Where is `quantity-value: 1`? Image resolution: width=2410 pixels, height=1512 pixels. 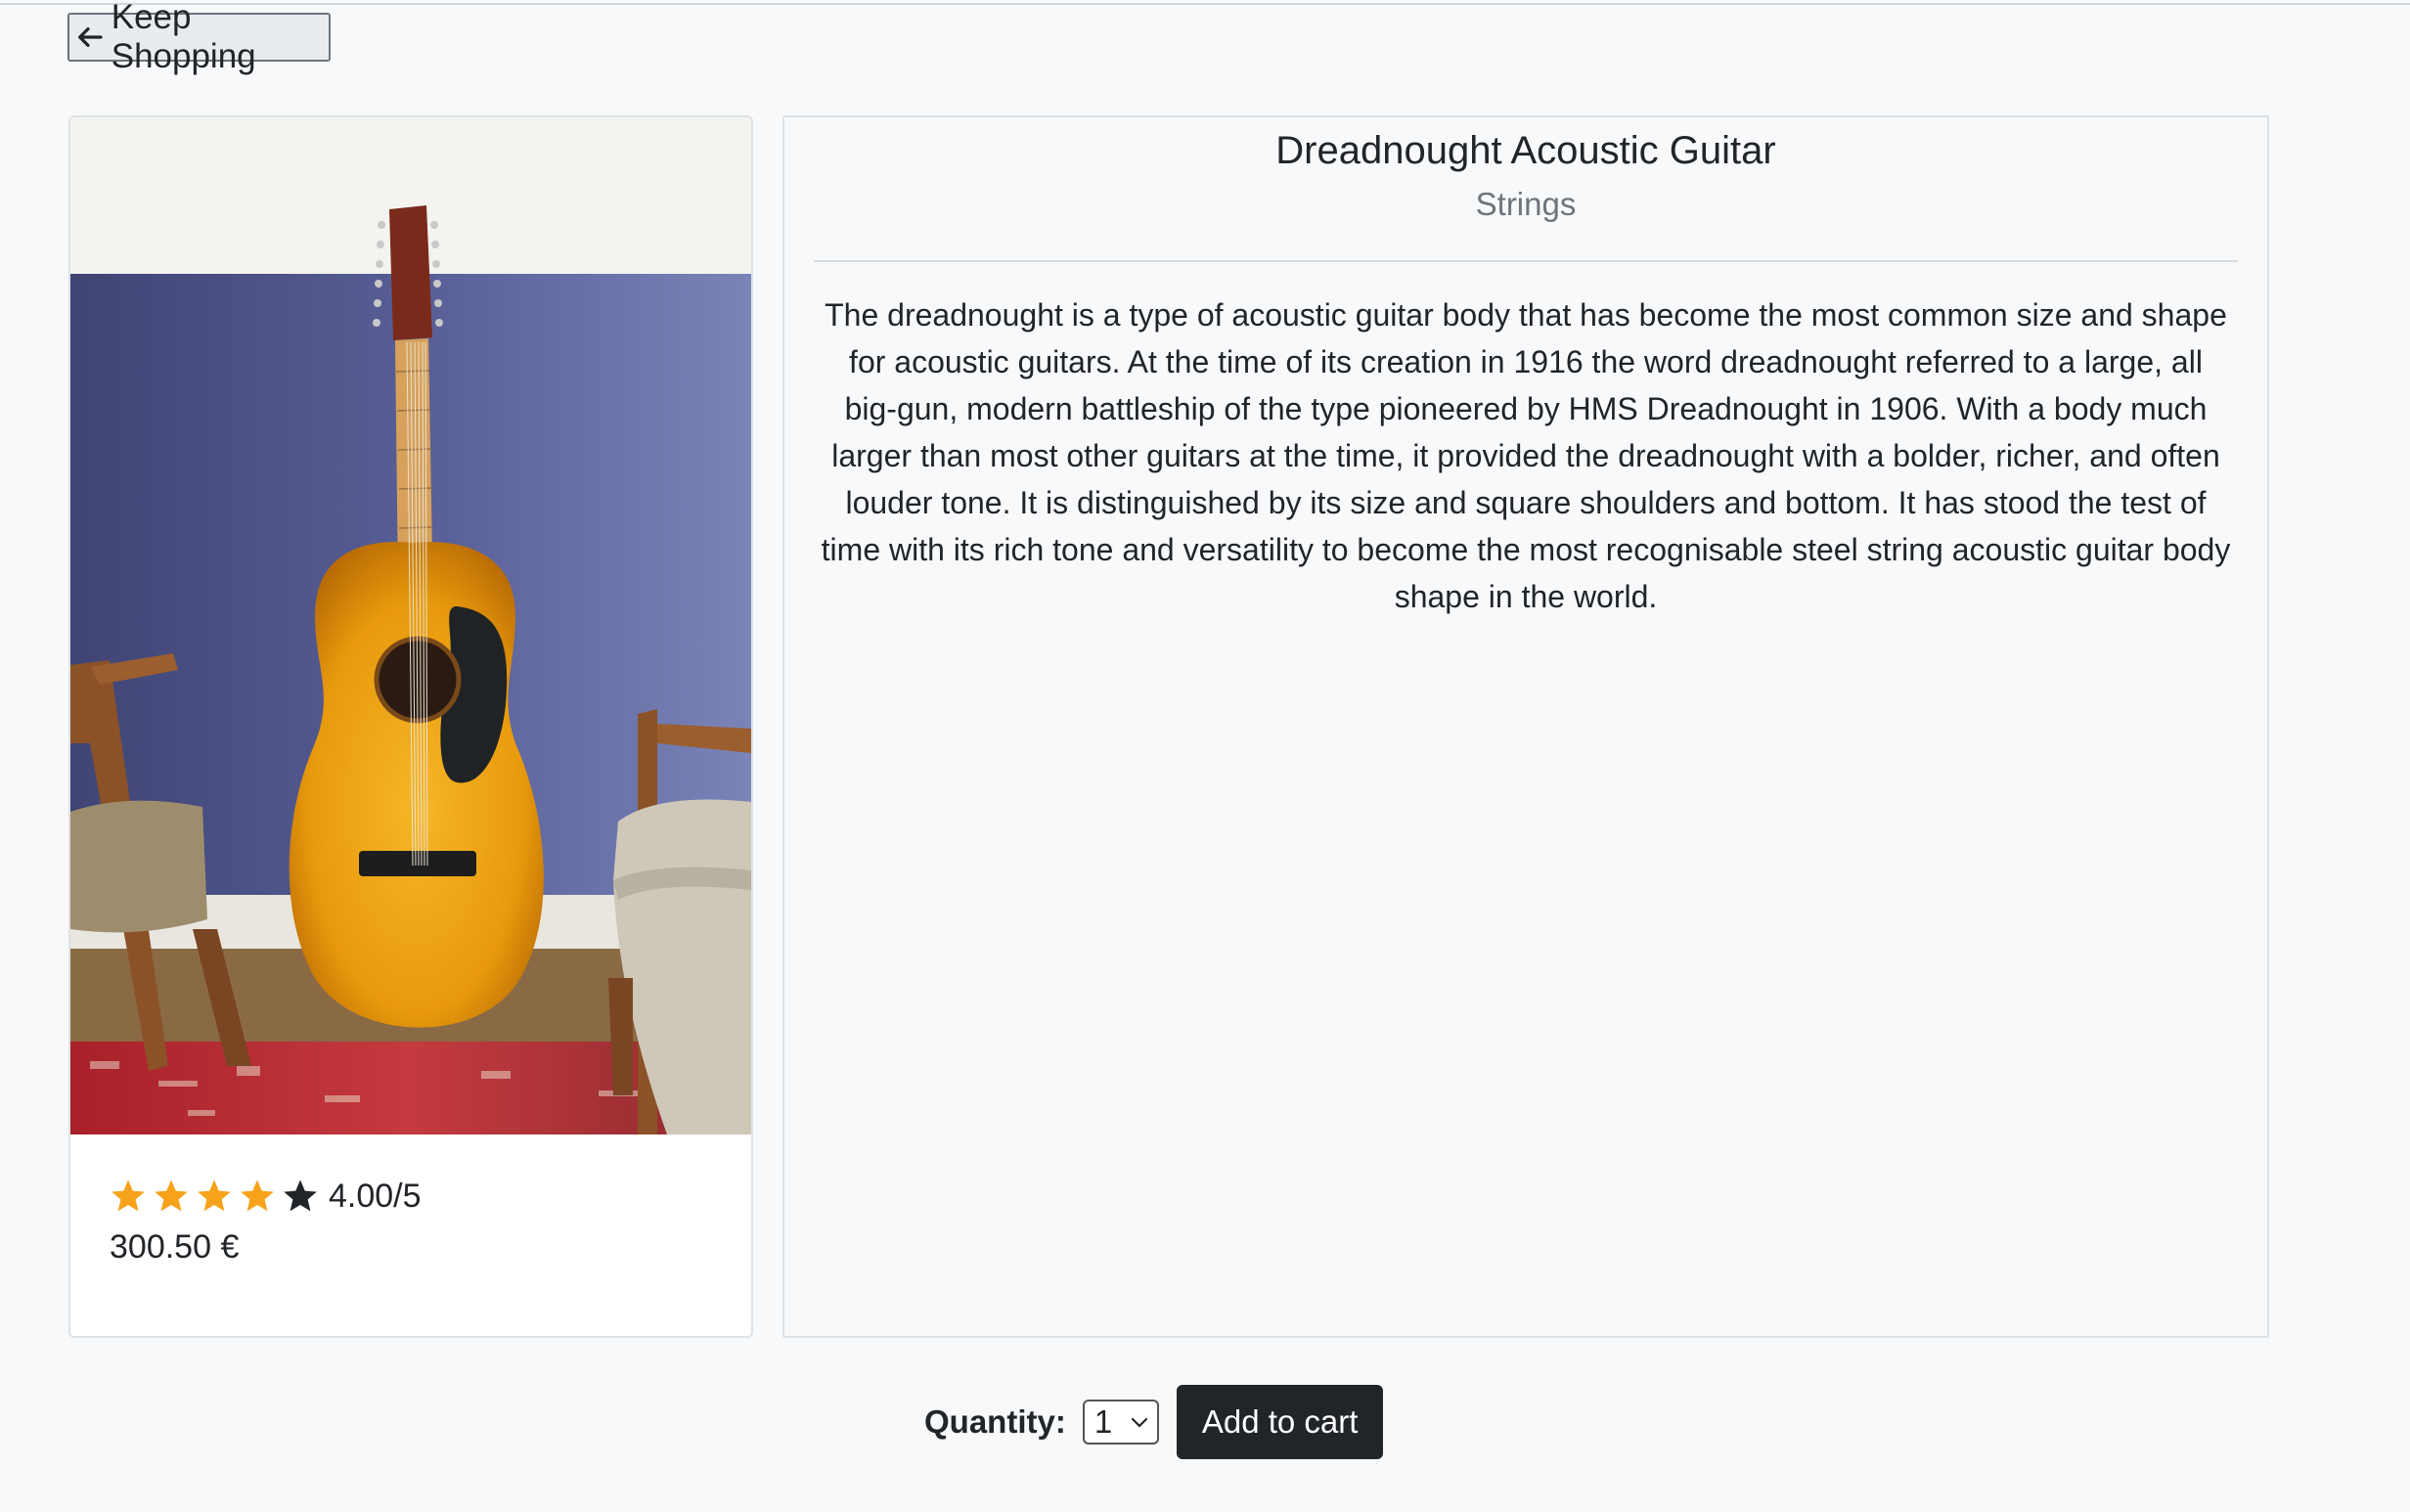
quantity-value: 1 is located at coordinates (1103, 1421).